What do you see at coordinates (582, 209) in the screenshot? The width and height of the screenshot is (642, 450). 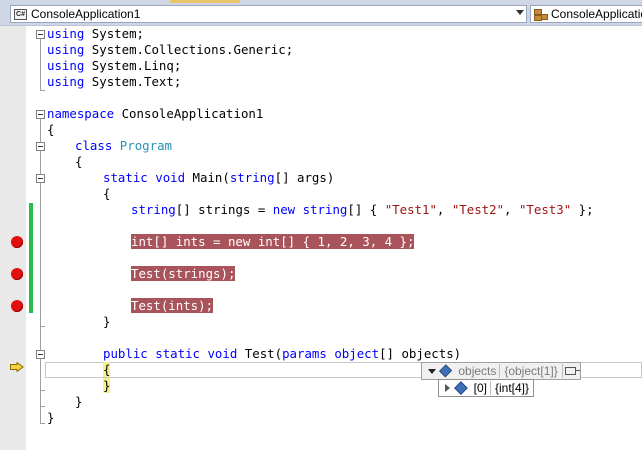 I see `code-text: };` at bounding box center [582, 209].